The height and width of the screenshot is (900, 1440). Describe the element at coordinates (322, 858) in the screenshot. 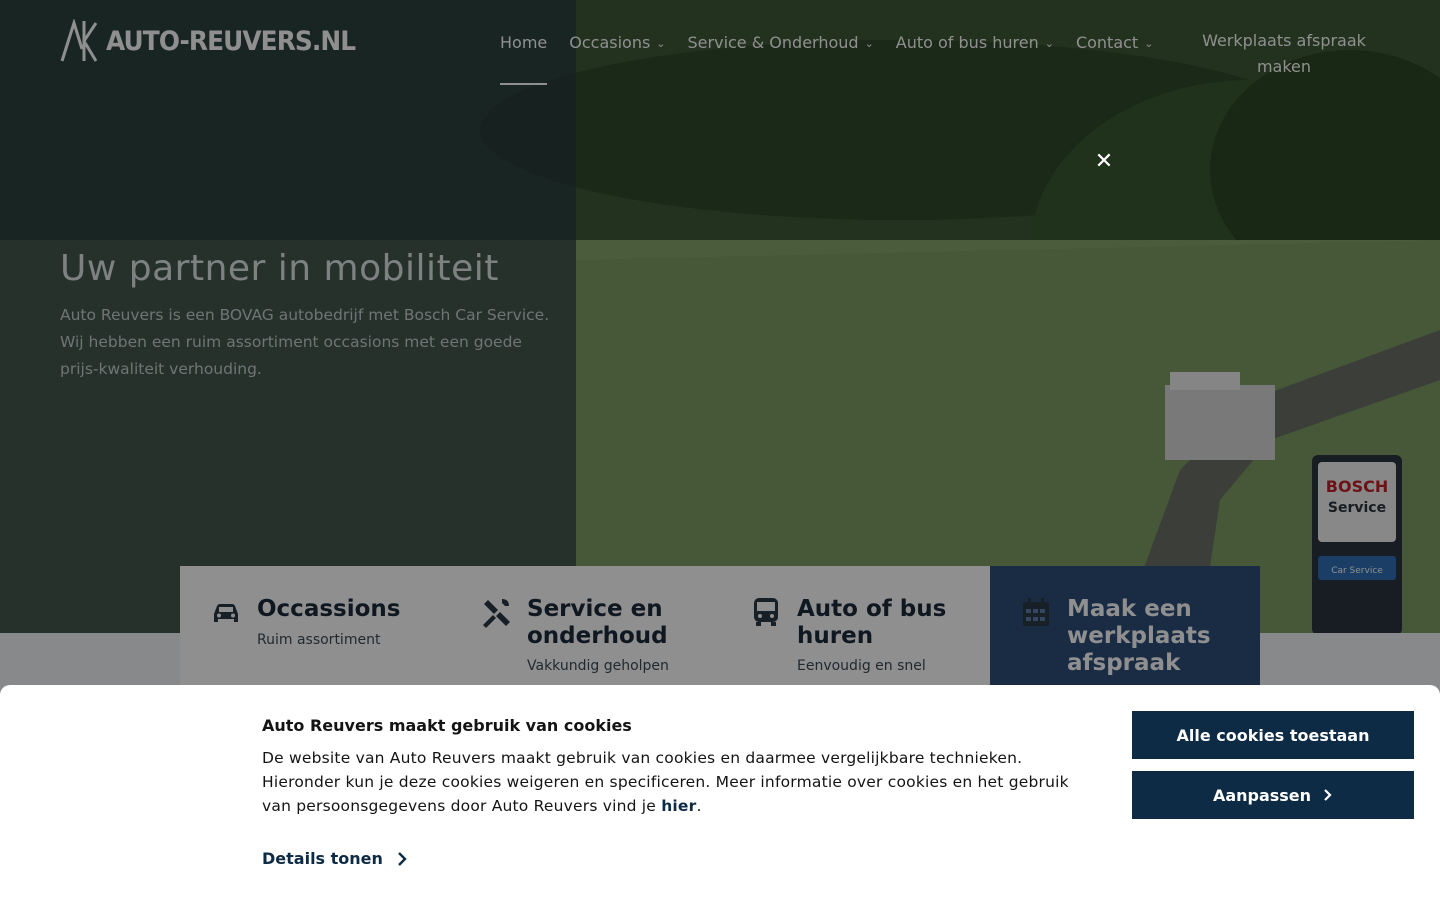

I see `details-label: Details tonen` at that location.